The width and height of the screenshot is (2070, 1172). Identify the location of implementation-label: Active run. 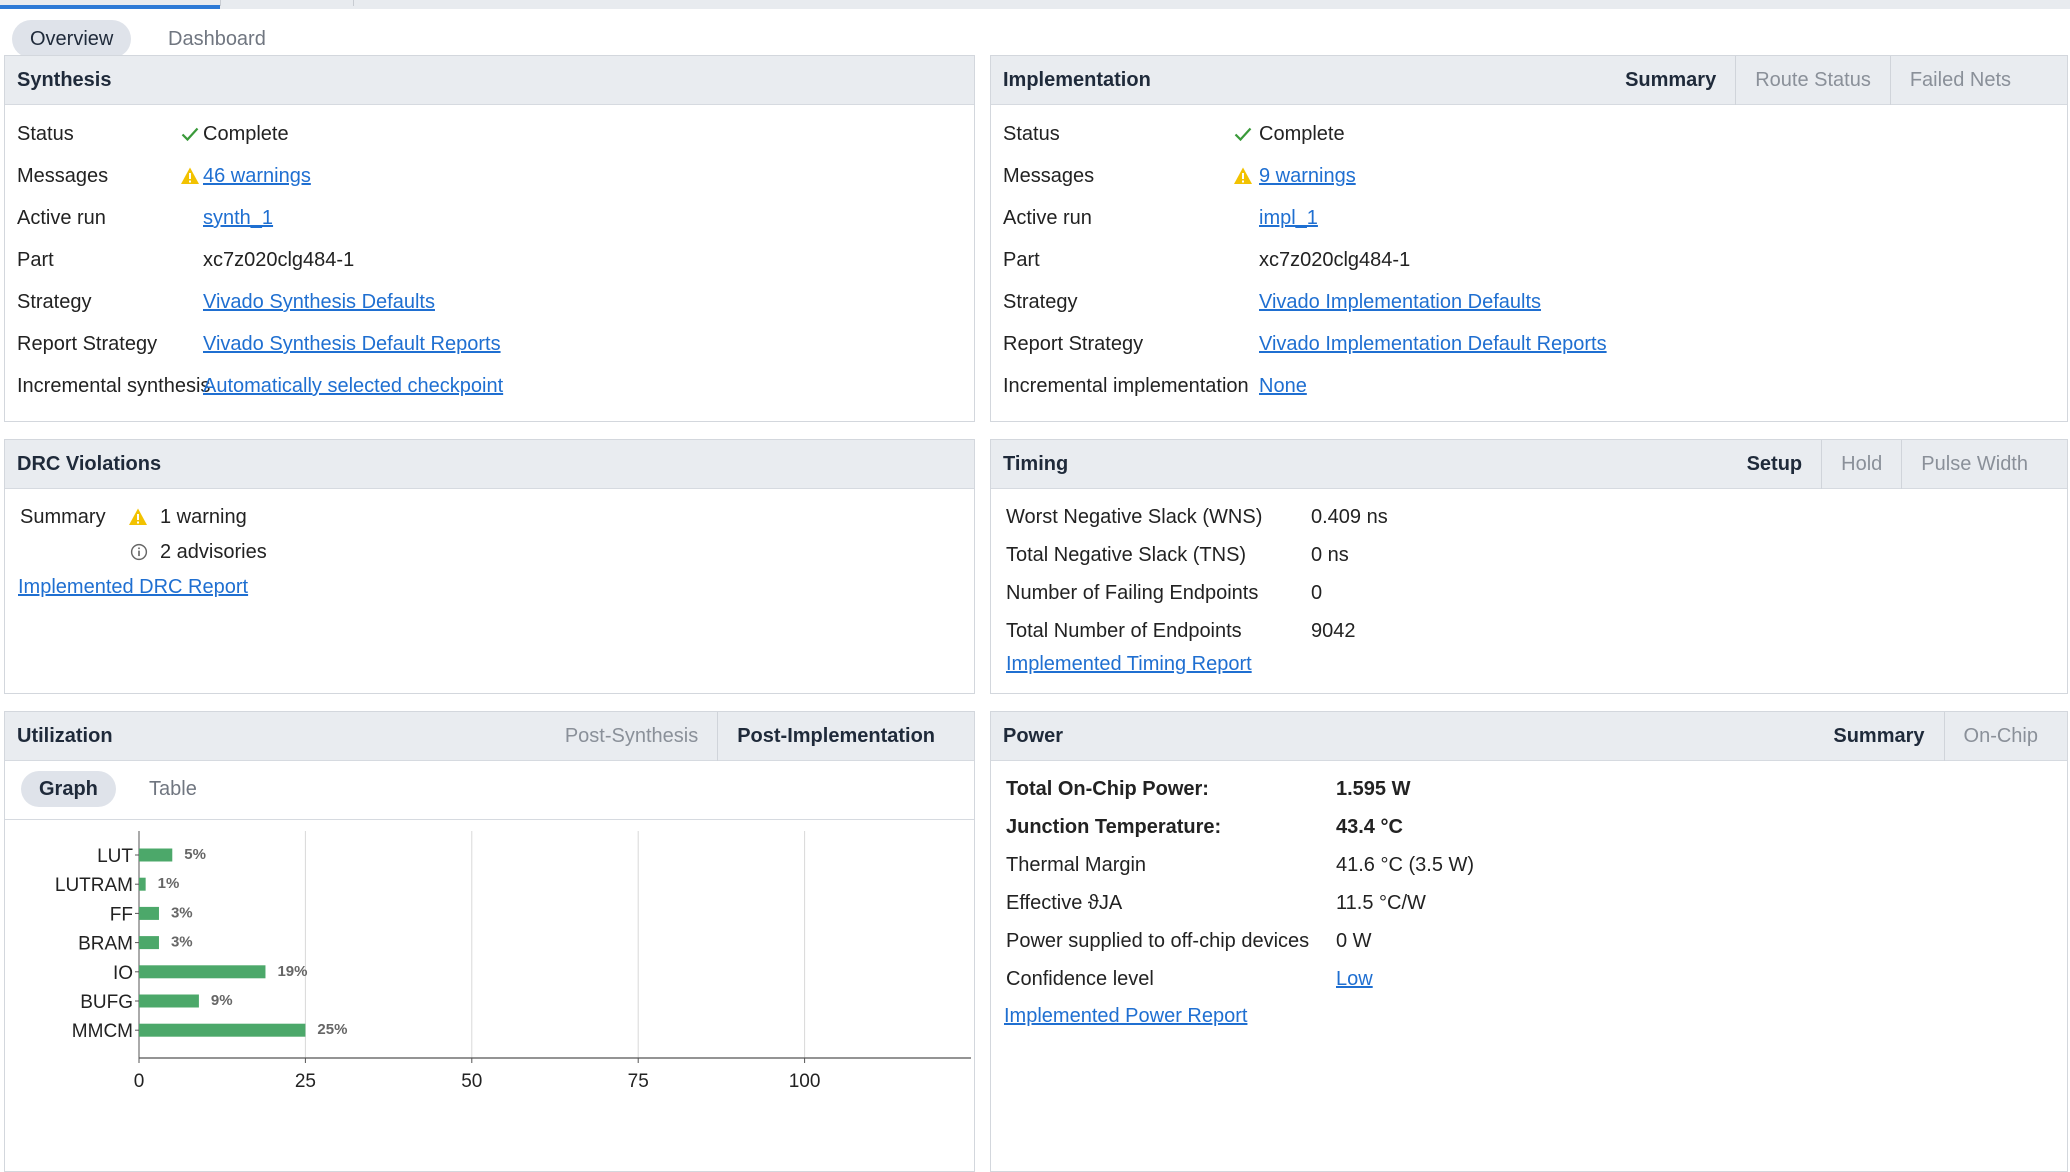
(1047, 218).